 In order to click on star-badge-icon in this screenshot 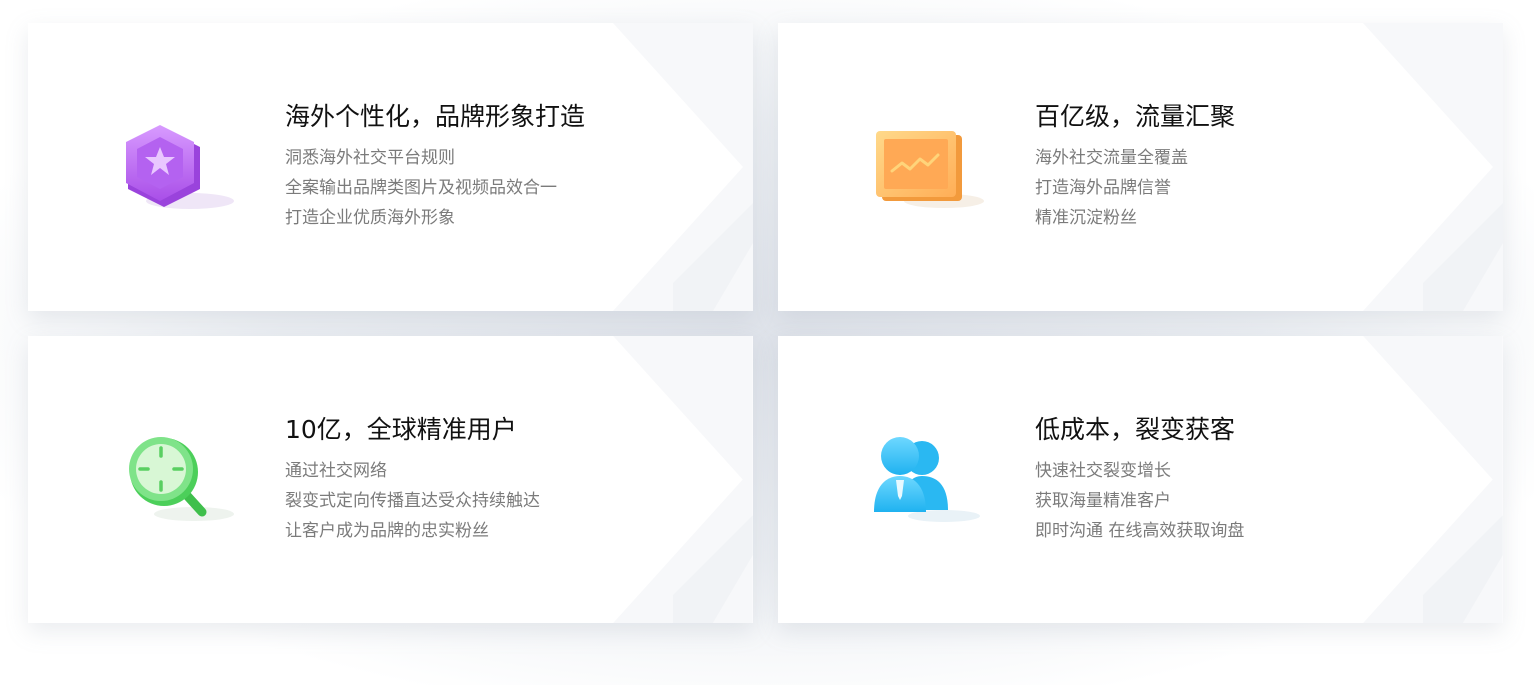, I will do `click(178, 167)`.